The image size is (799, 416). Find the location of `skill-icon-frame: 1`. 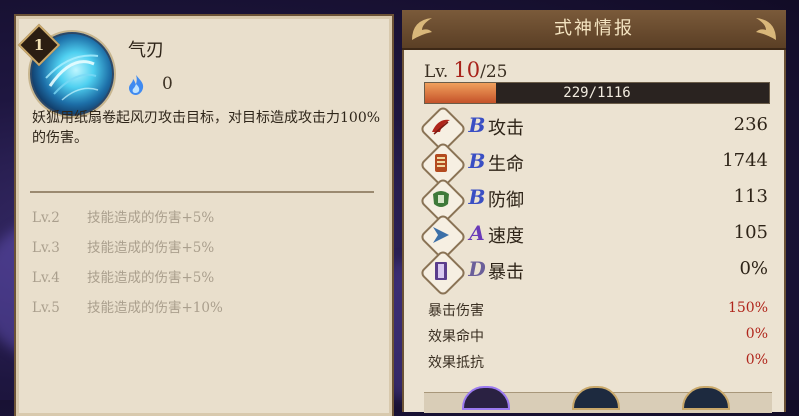

skill-icon-frame: 1 is located at coordinates (65, 69).